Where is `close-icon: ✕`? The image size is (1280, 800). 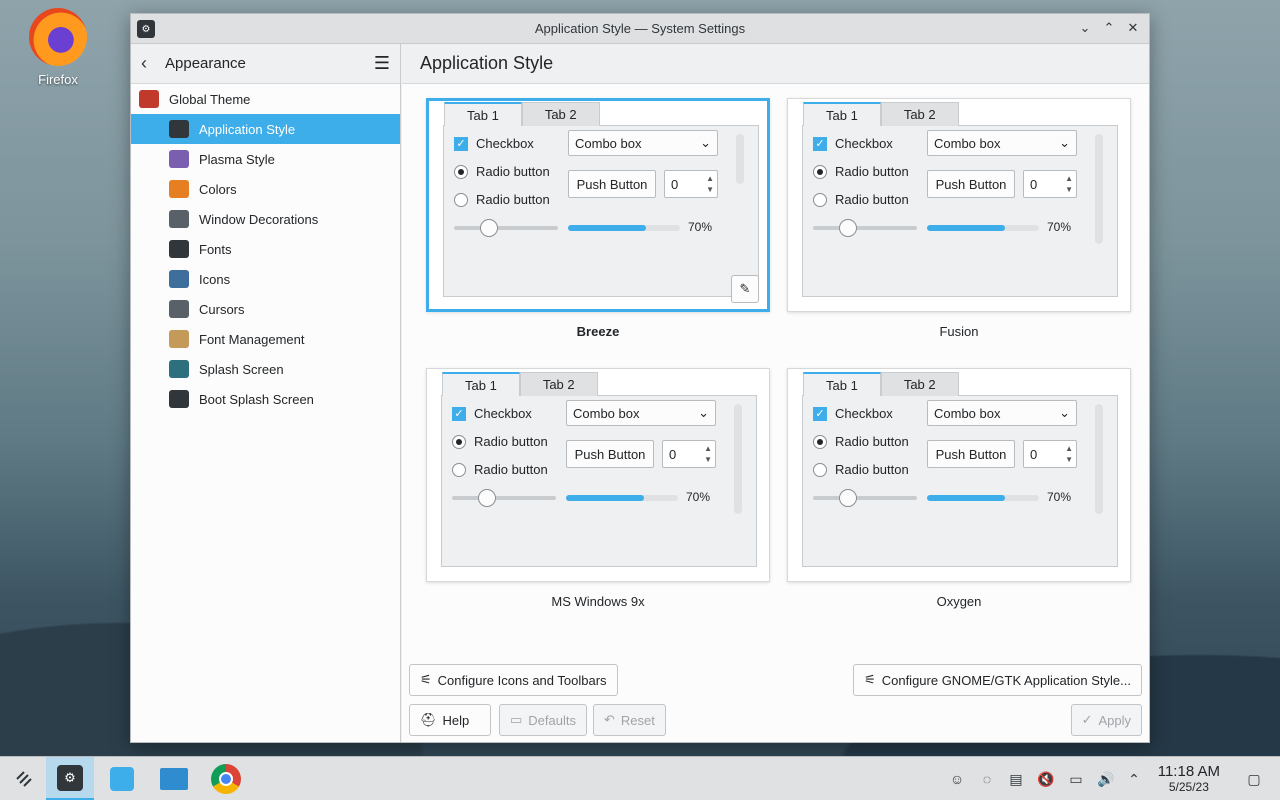 close-icon: ✕ is located at coordinates (1133, 28).